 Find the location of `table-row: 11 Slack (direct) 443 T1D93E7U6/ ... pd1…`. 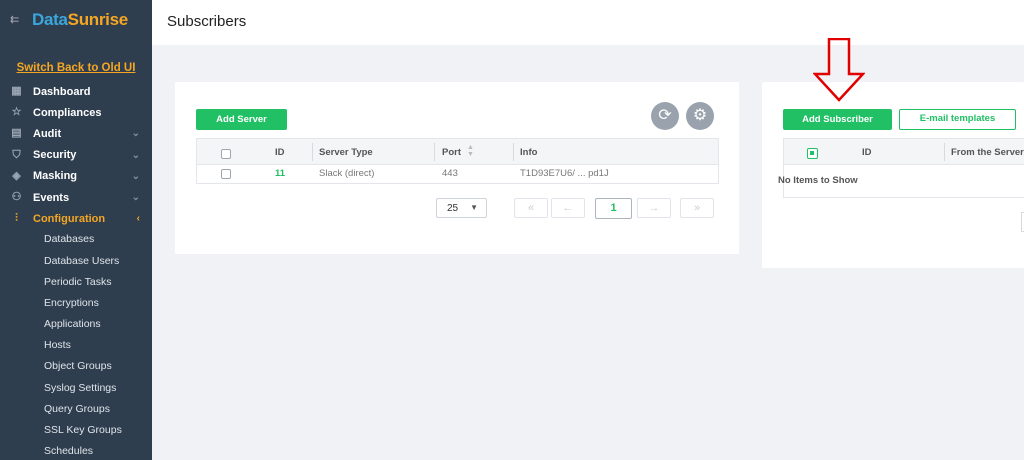

table-row: 11 Slack (direct) 443 T1D93E7U6/ ... pd1… is located at coordinates (457, 173).